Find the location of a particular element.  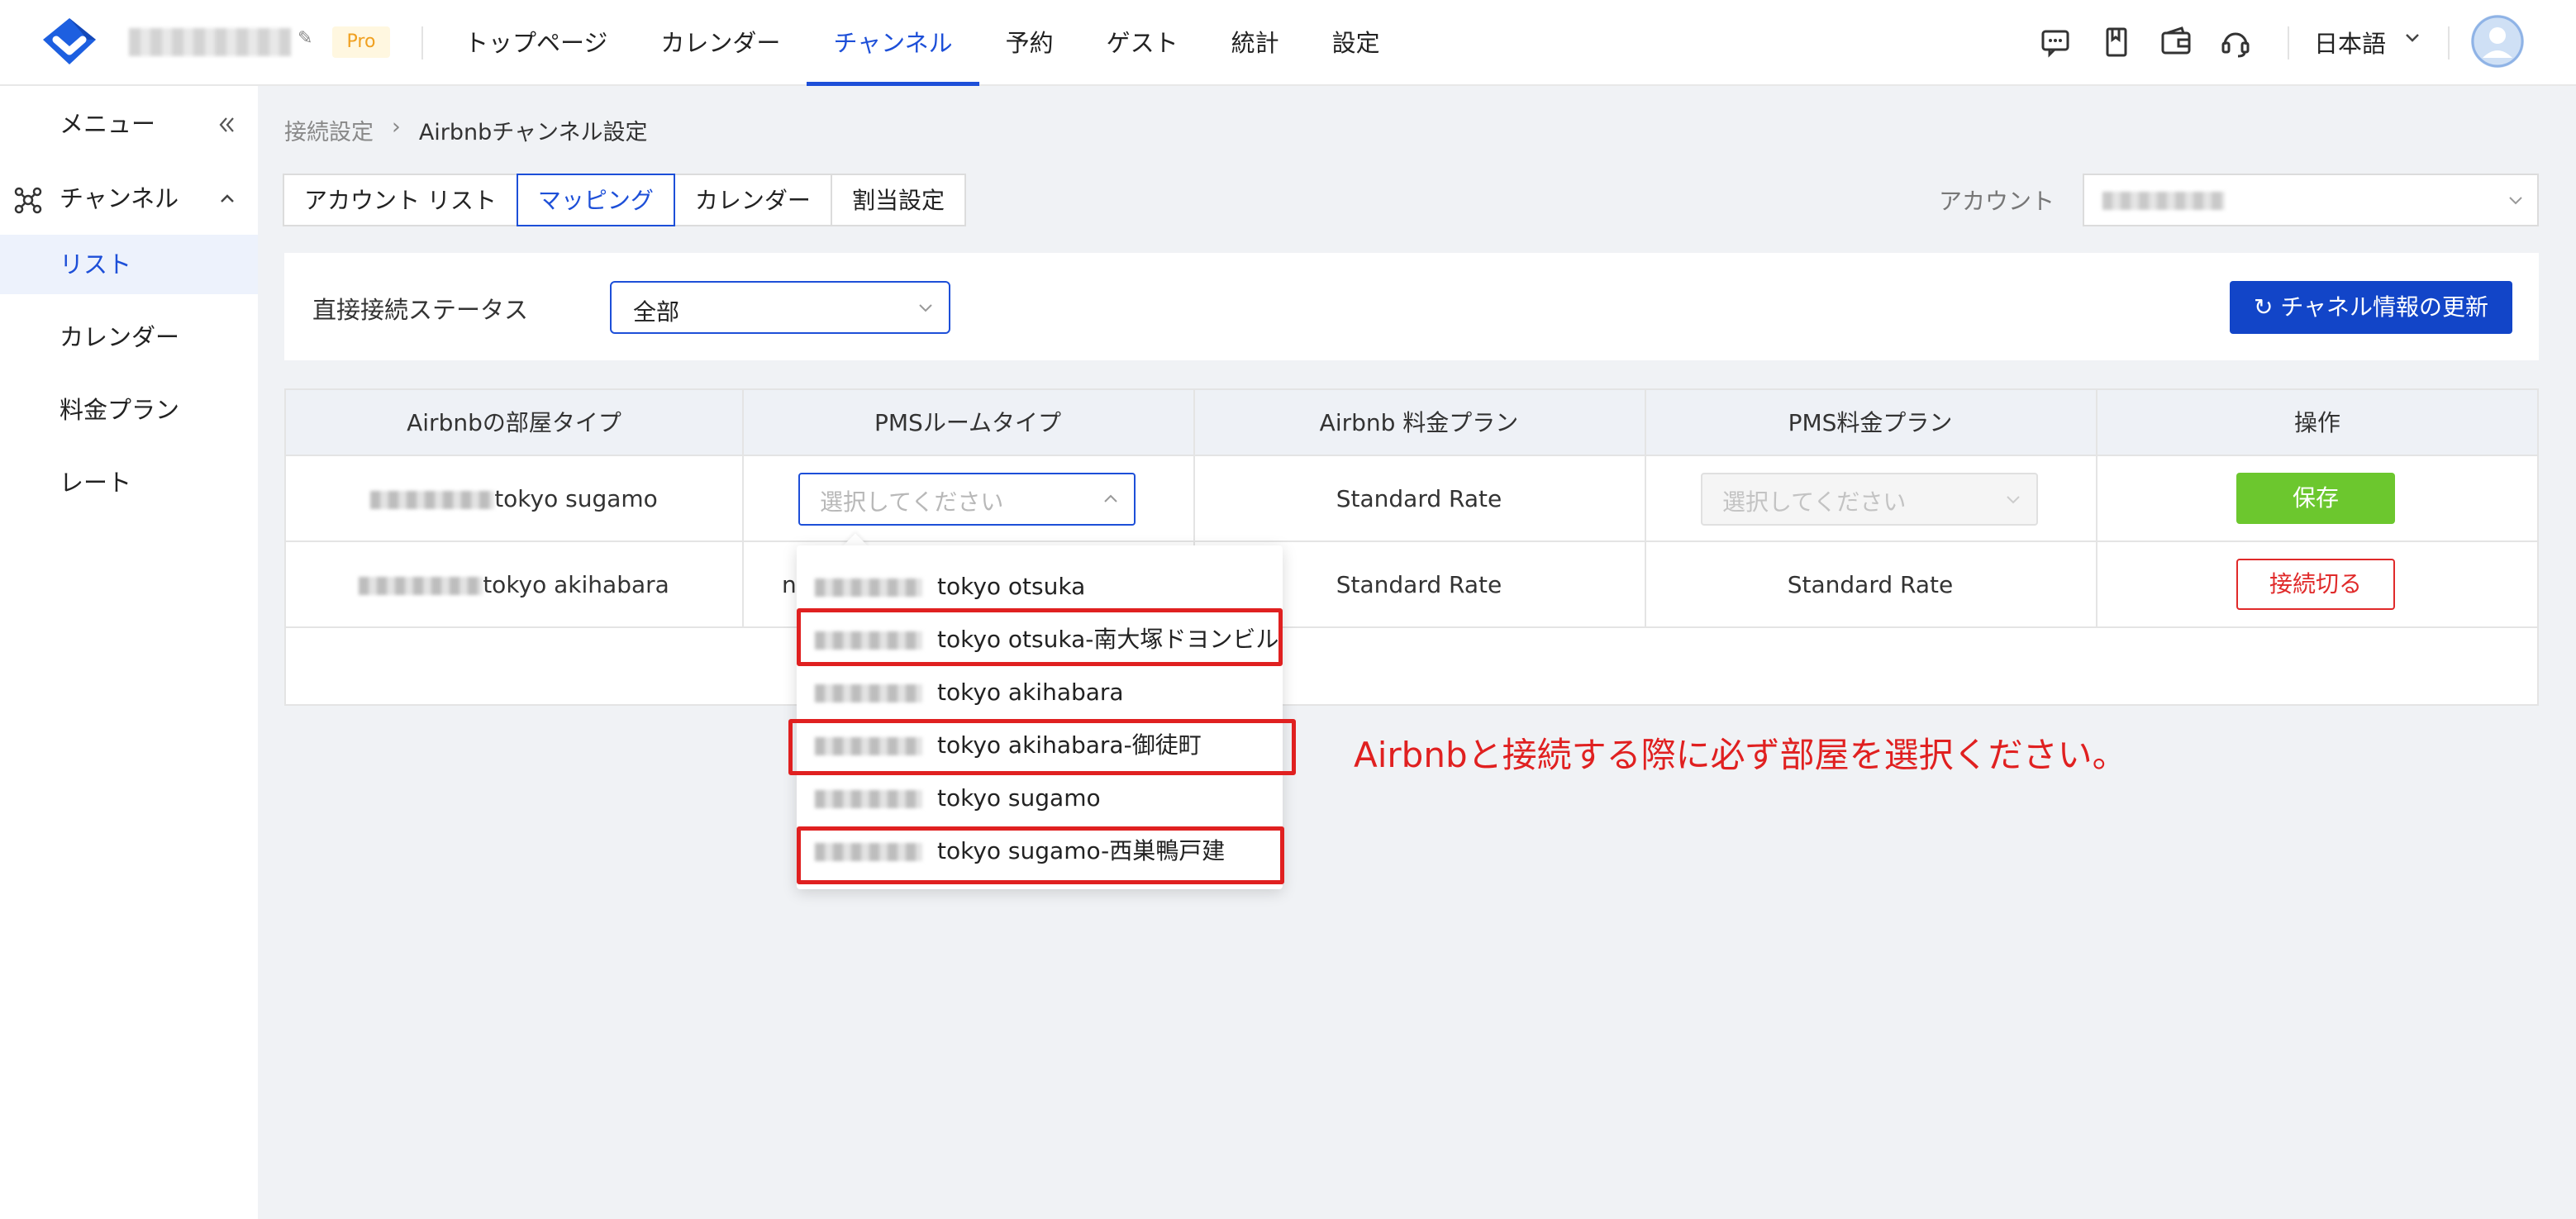

col-pms-room: PMSルームタイプ is located at coordinates (968, 422).